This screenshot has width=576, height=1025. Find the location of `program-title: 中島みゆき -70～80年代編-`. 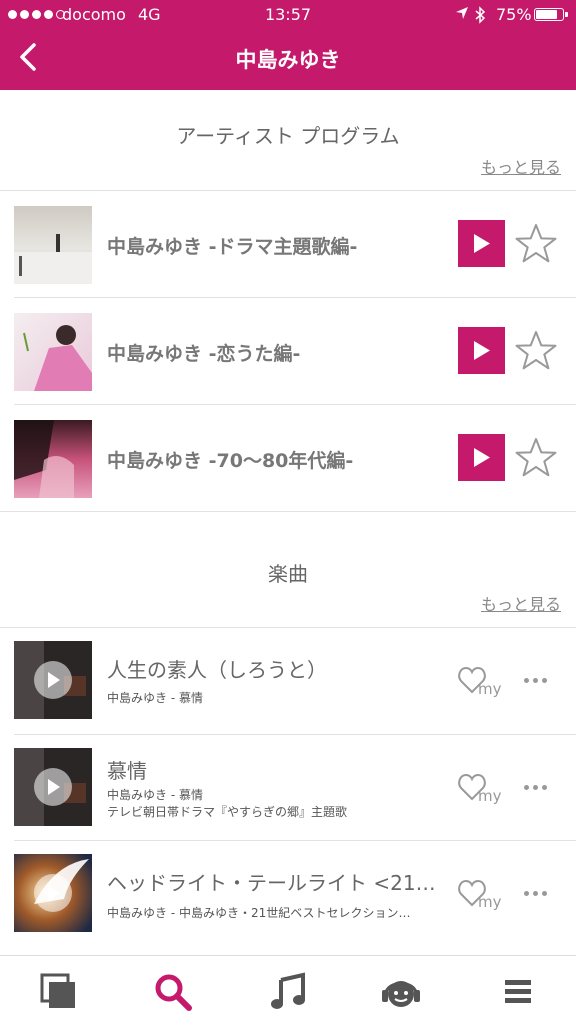

program-title: 中島みゆき -70～80年代編- is located at coordinates (230, 461).